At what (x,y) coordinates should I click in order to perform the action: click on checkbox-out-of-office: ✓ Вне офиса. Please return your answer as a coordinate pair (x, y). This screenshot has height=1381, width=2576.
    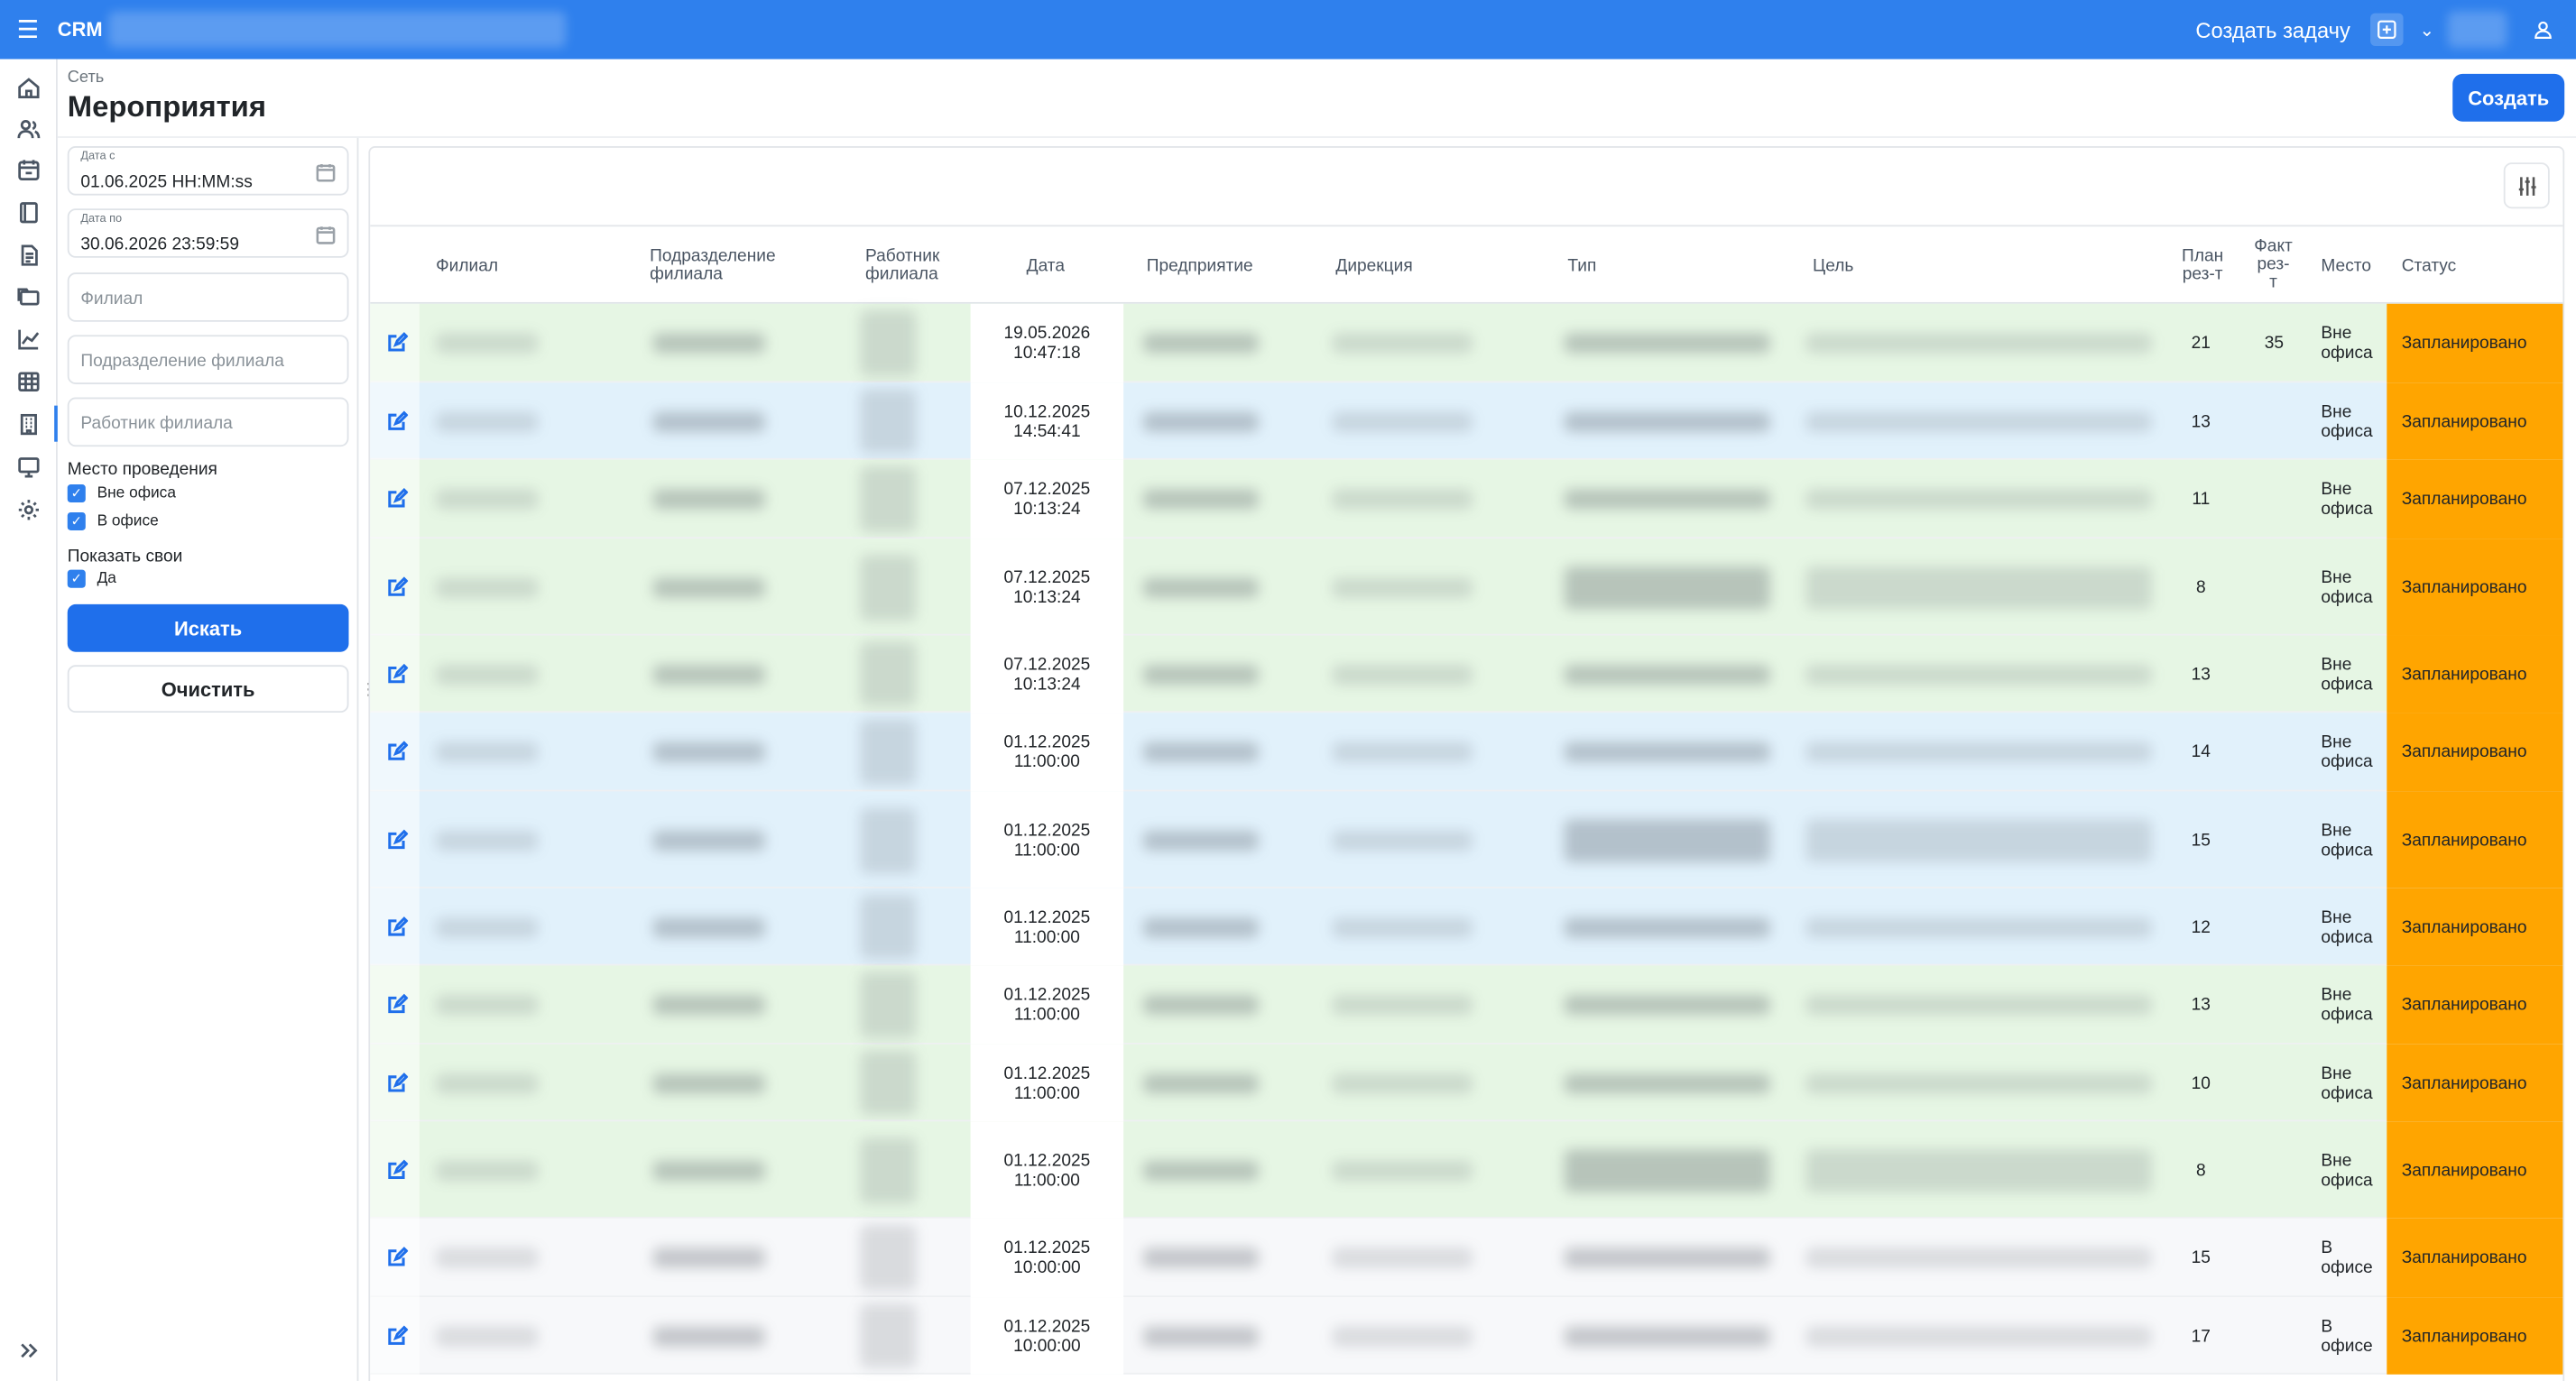
    Looking at the image, I should click on (121, 494).